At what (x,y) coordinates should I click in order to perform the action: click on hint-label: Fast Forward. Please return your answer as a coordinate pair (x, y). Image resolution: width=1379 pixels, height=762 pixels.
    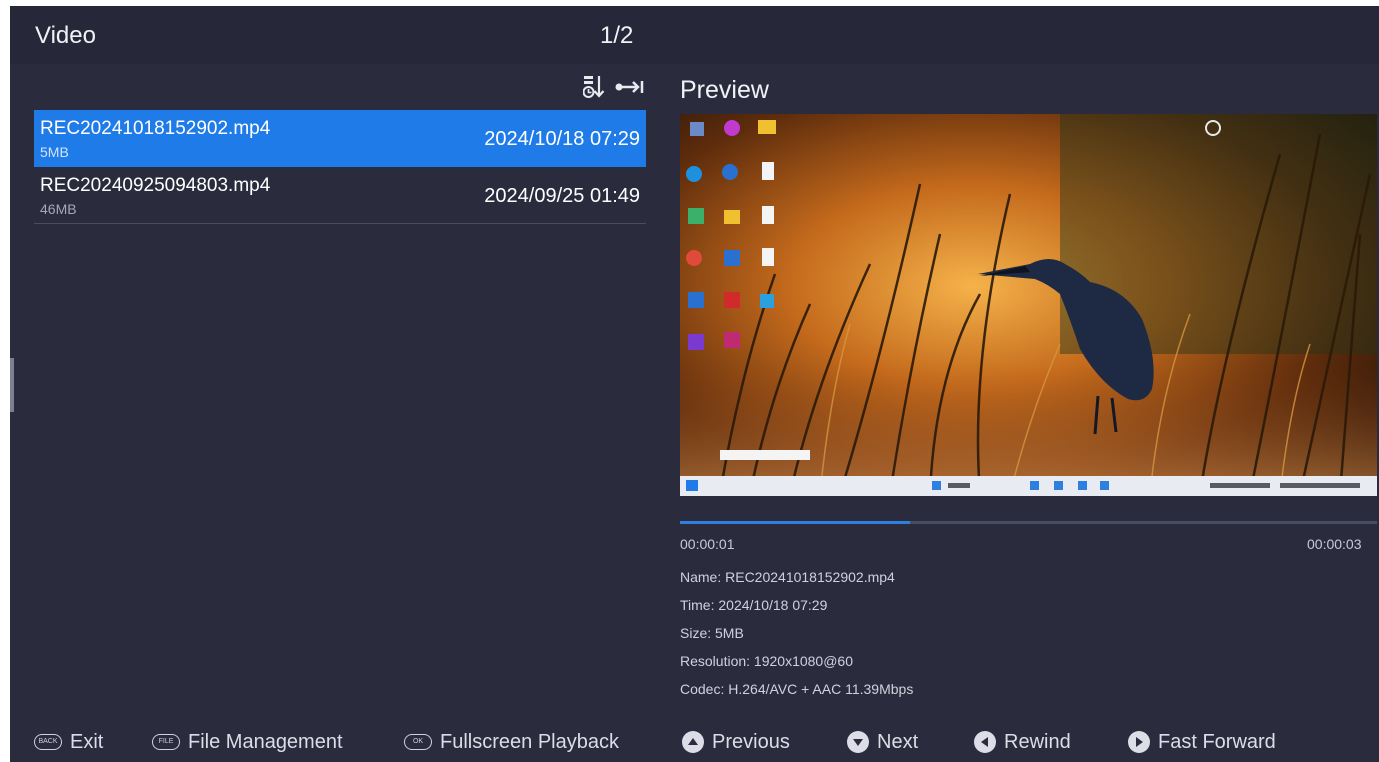
    Looking at the image, I should click on (1217, 741).